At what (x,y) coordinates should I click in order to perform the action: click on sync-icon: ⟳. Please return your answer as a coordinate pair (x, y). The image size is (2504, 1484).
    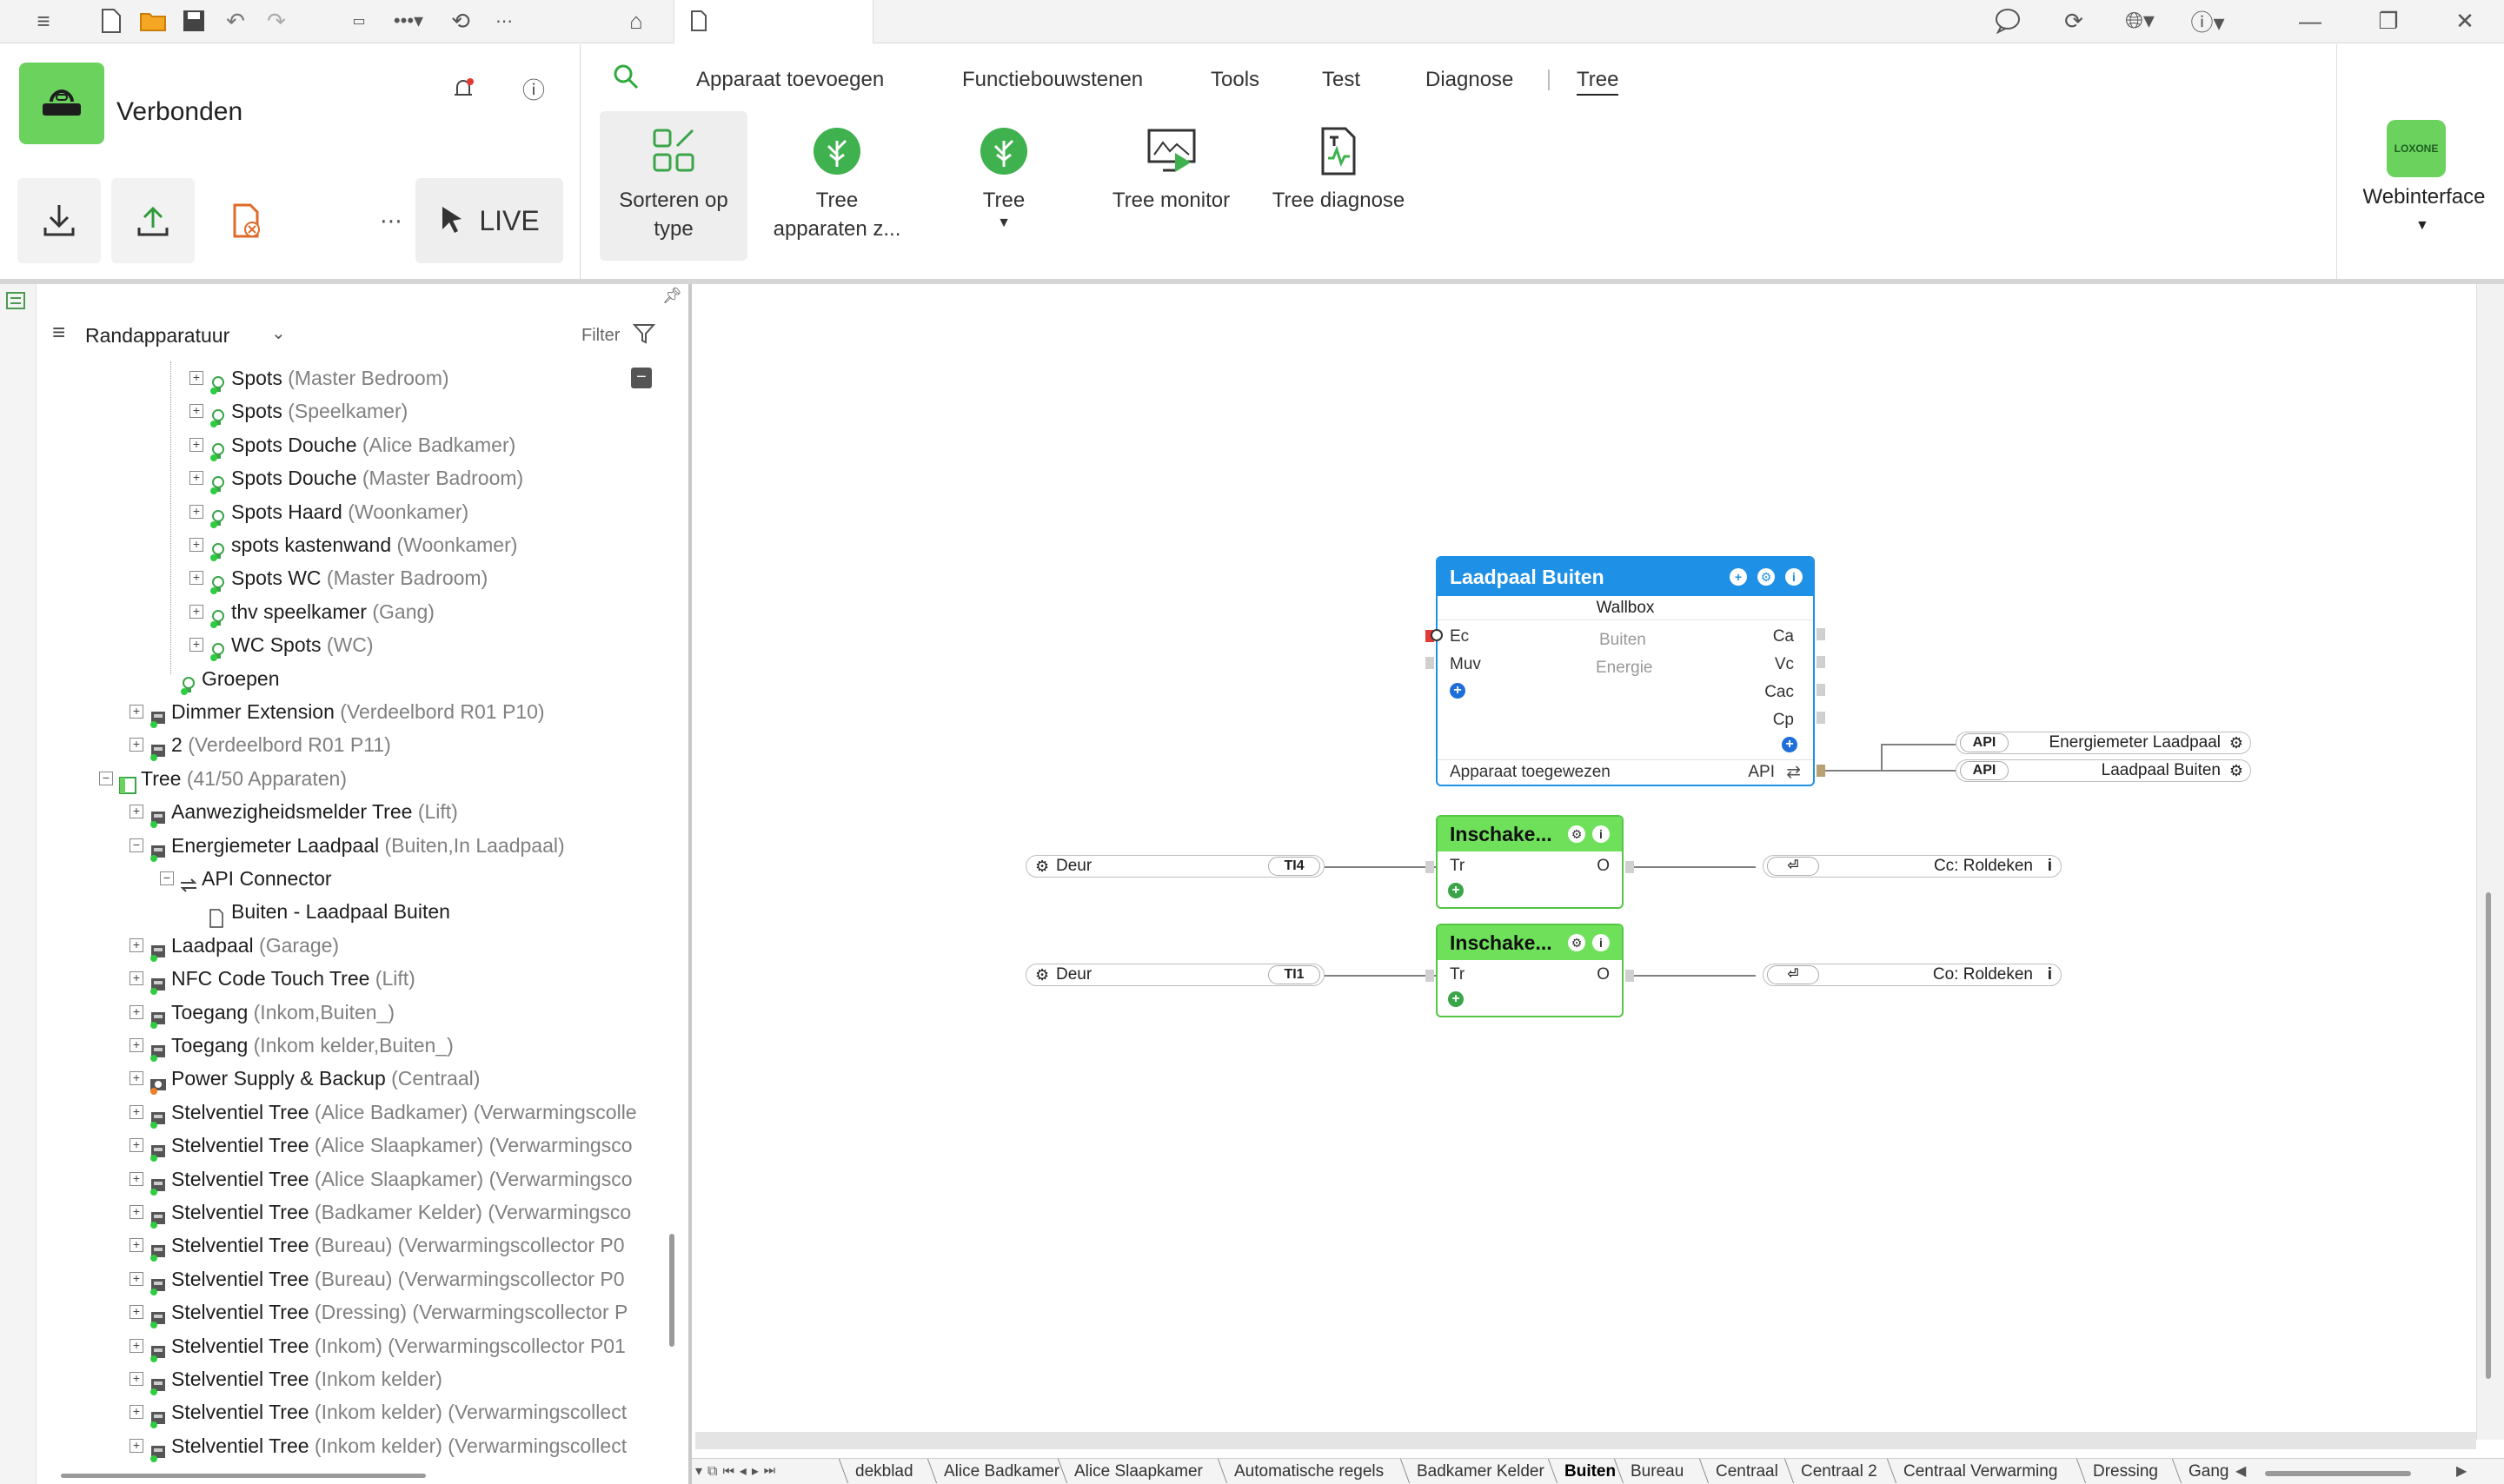
    Looking at the image, I should click on (2073, 20).